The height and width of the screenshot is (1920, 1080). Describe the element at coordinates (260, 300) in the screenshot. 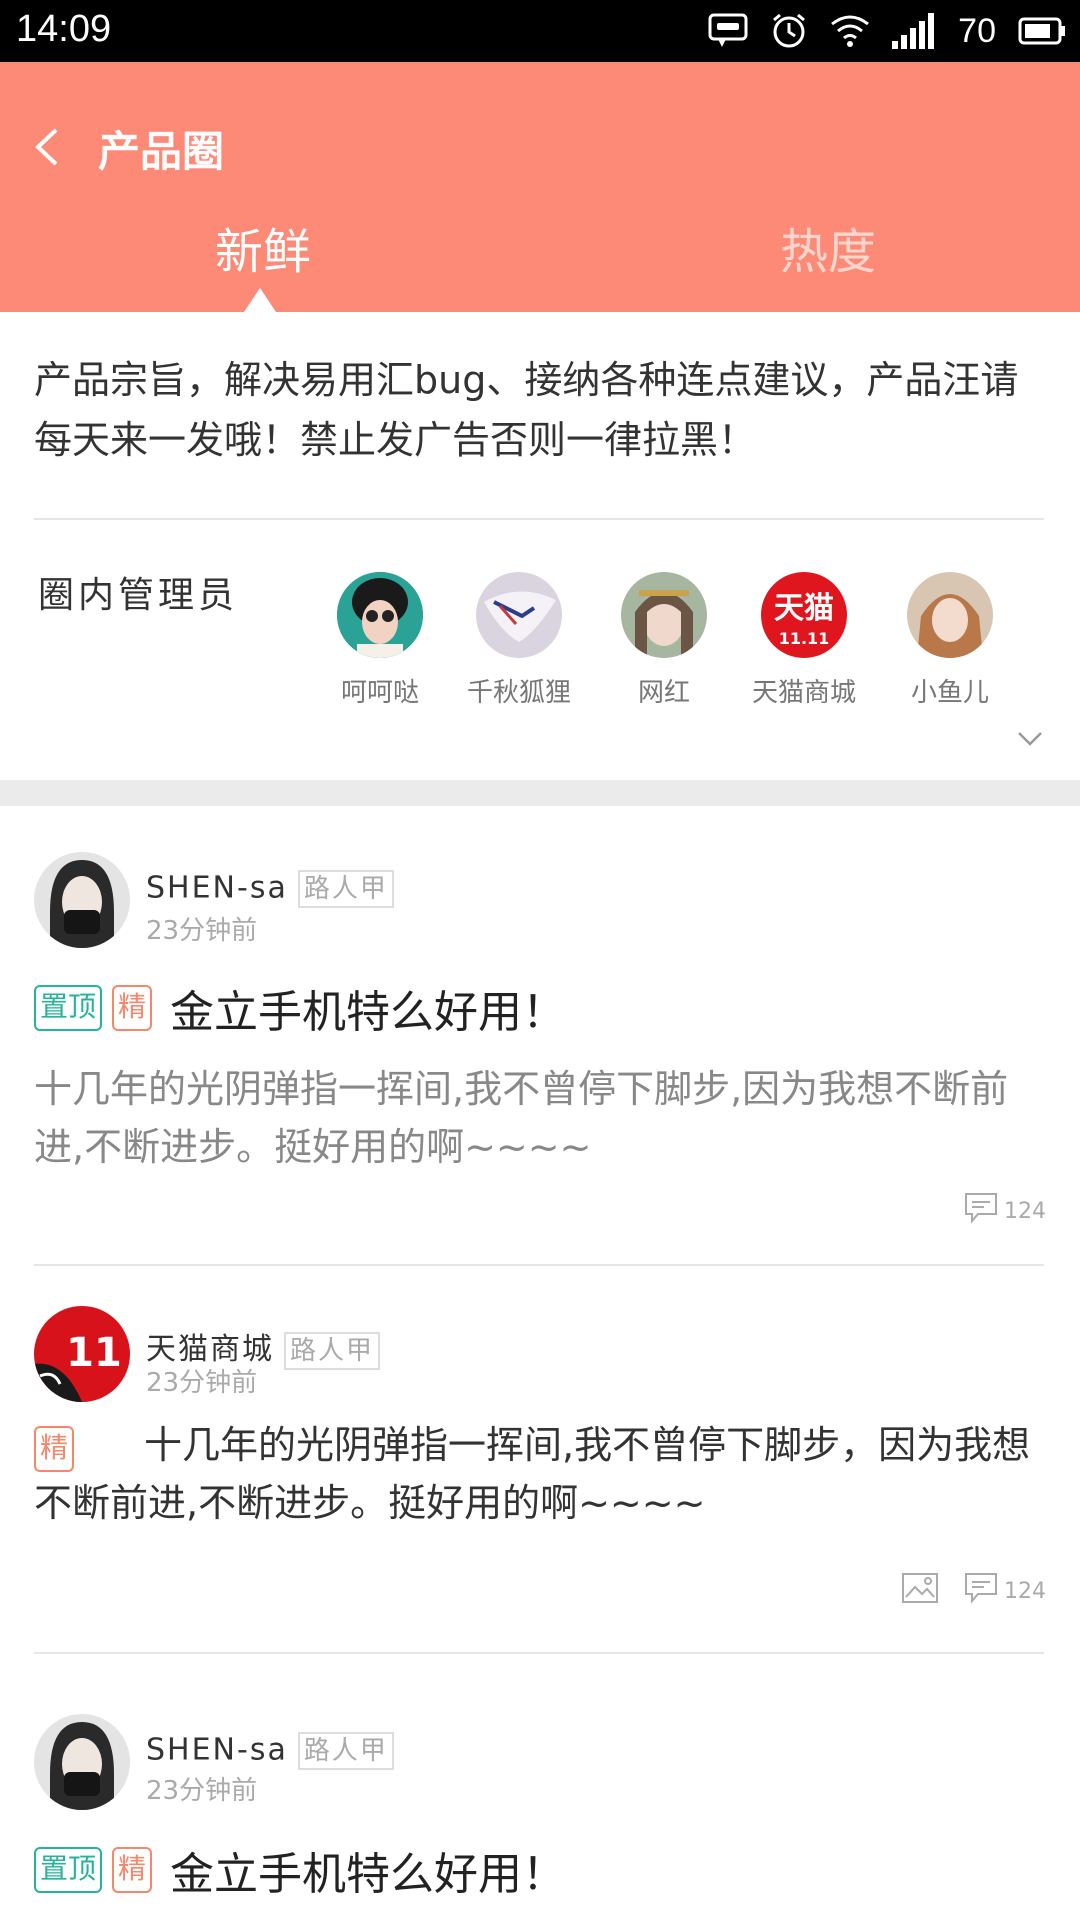

I see `tab-indicator` at that location.